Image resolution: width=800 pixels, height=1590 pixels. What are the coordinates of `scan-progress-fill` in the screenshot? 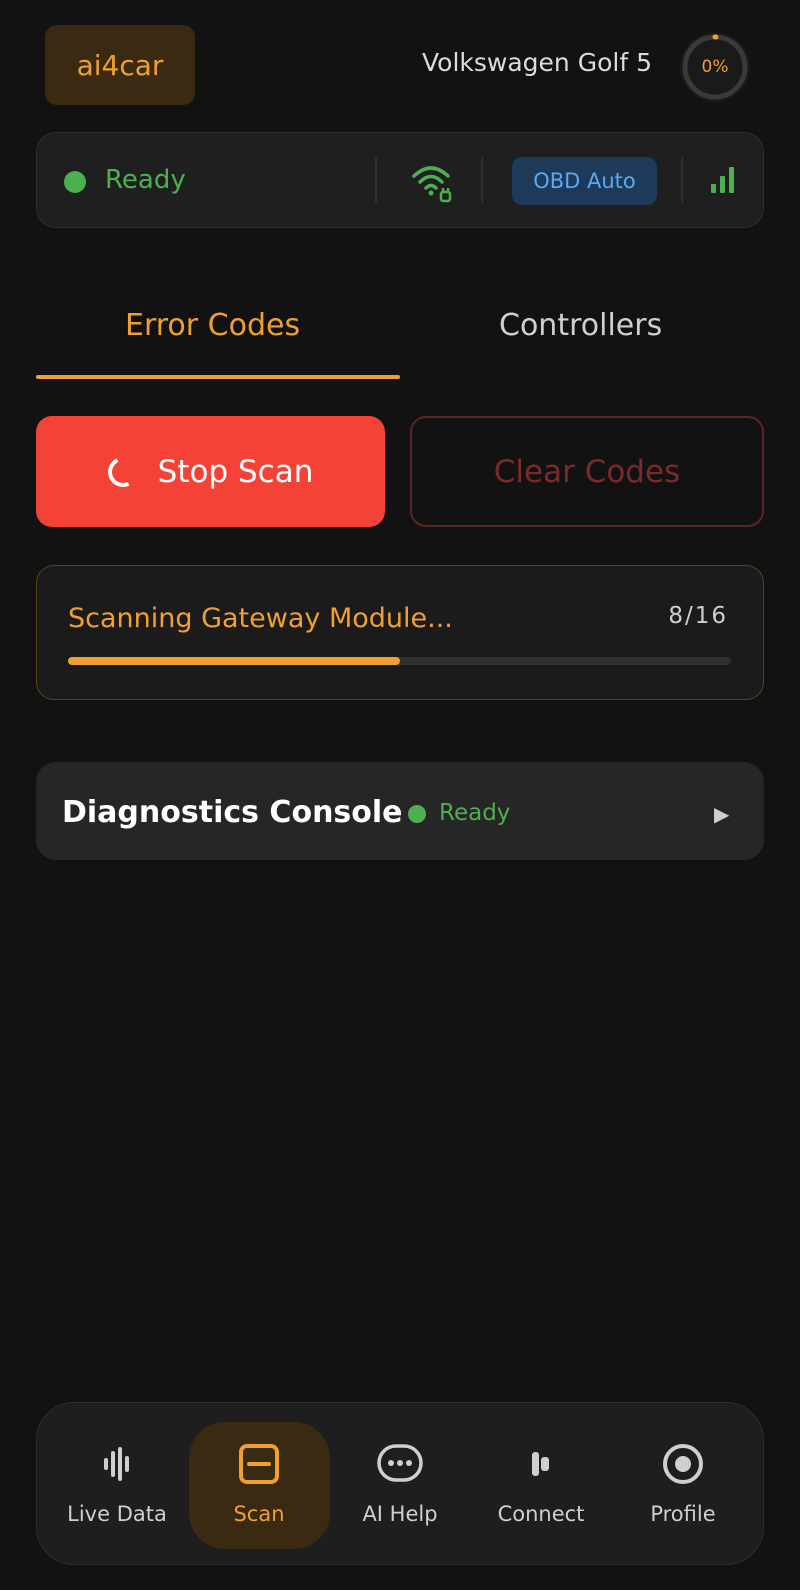 It's located at (234, 661).